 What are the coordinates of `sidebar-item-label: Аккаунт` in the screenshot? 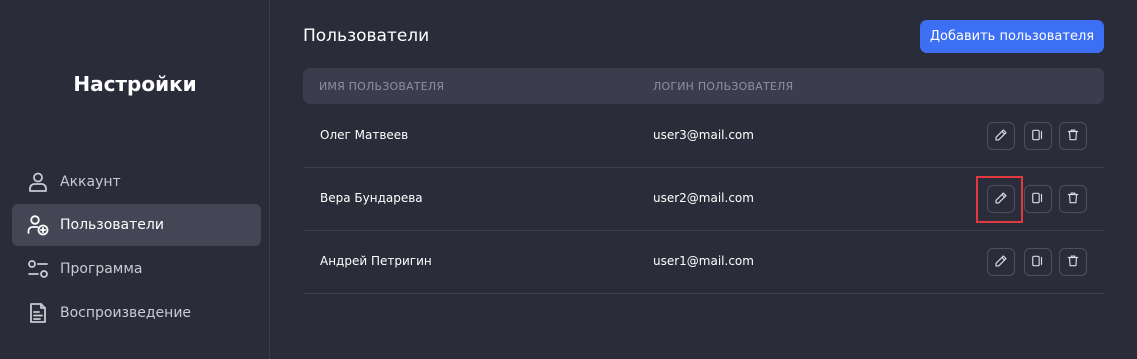 It's located at (90, 182).